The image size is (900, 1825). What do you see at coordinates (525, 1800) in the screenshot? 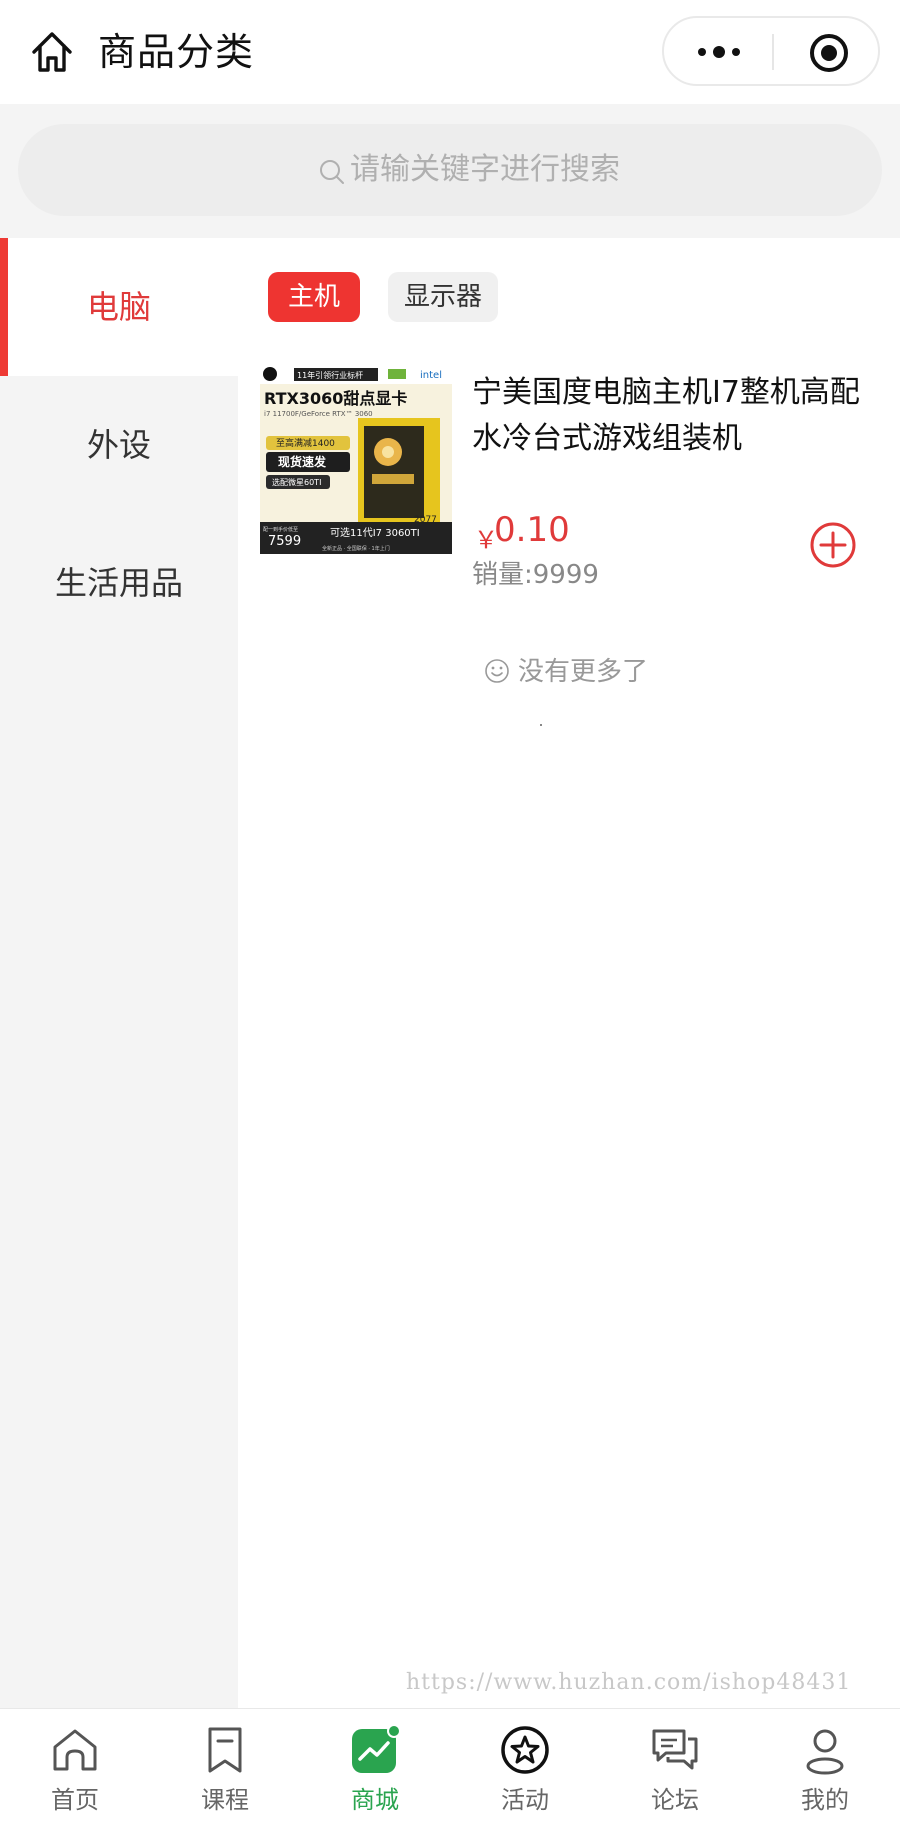
I see `tab-label: 活动` at bounding box center [525, 1800].